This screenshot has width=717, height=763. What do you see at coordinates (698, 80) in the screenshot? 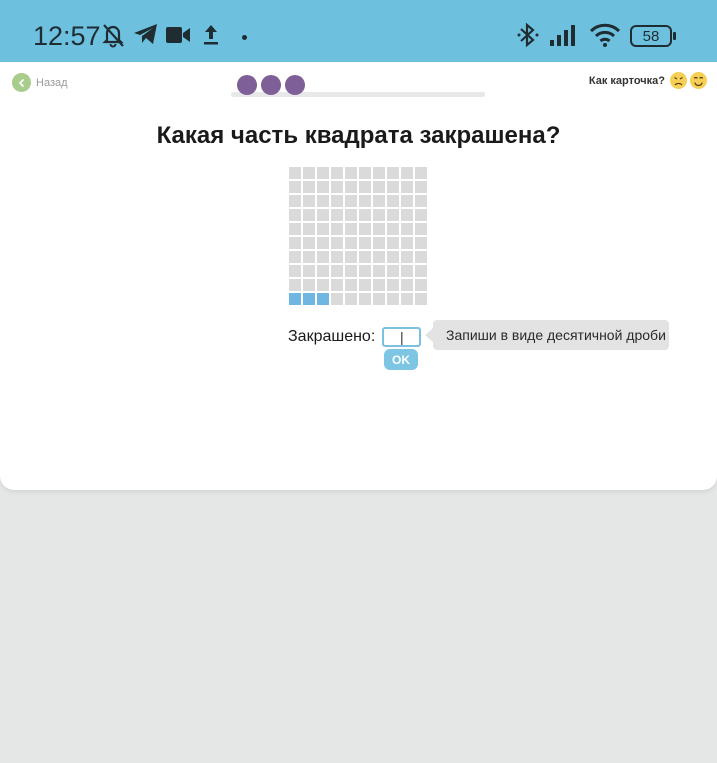
I see `smiling-face-icon` at bounding box center [698, 80].